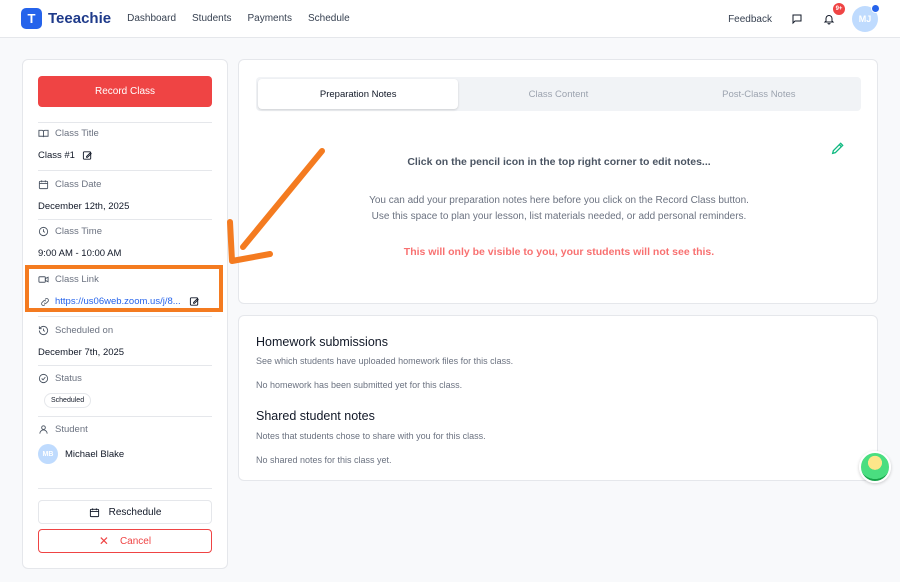 This screenshot has width=900, height=582. Describe the element at coordinates (124, 288) in the screenshot. I see `class-link-highlight-box` at that location.